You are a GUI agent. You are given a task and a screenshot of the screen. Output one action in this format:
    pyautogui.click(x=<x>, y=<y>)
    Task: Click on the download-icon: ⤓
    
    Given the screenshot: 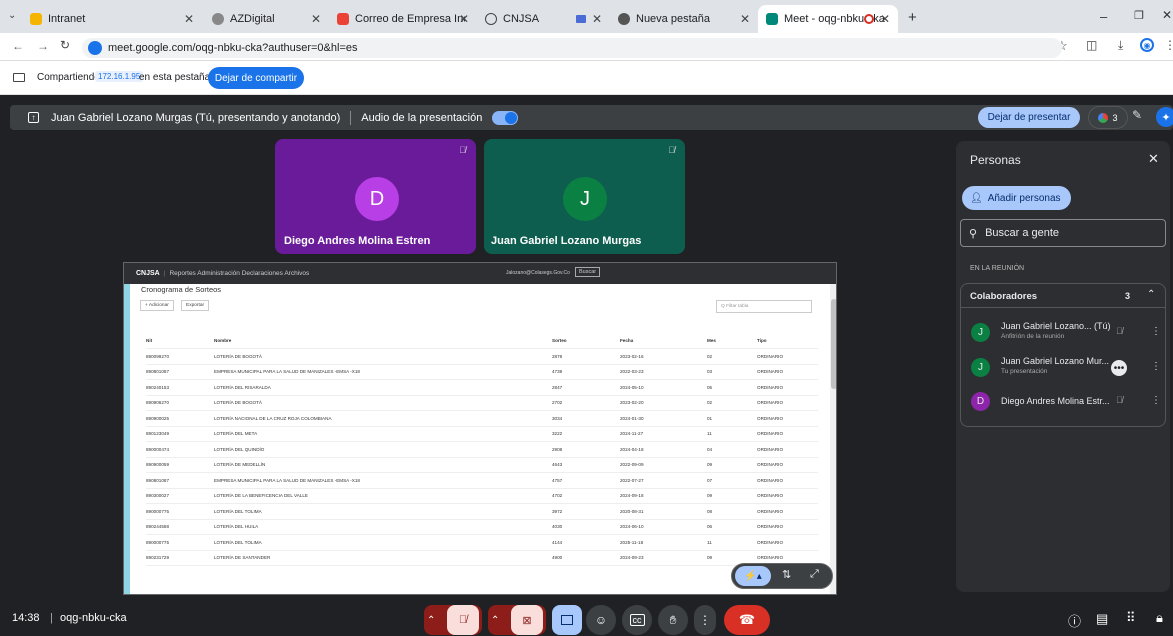 What is the action you would take?
    pyautogui.click(x=1120, y=45)
    